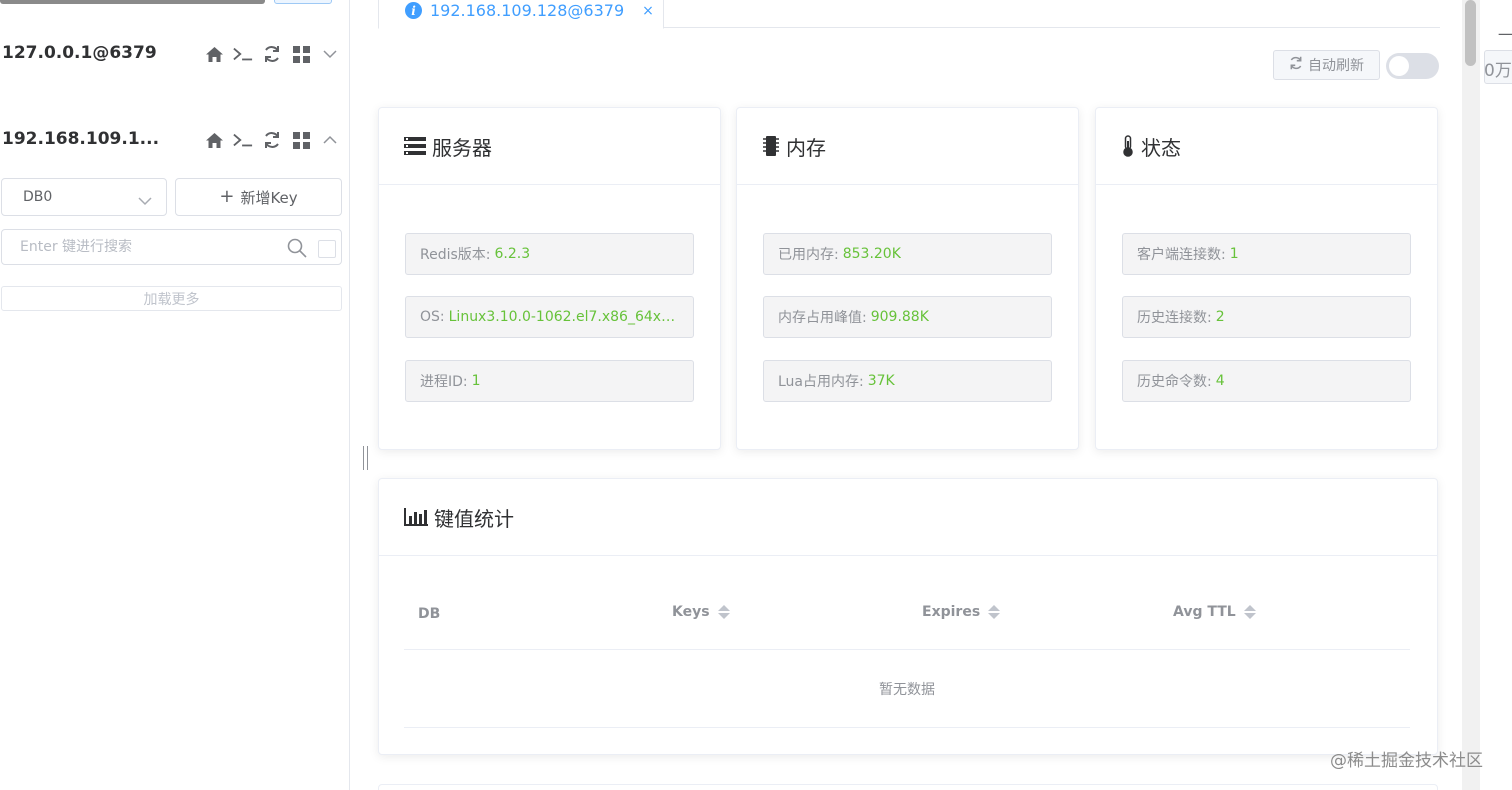 This screenshot has height=790, width=1512. I want to click on pane-resize-handle, so click(365, 458).